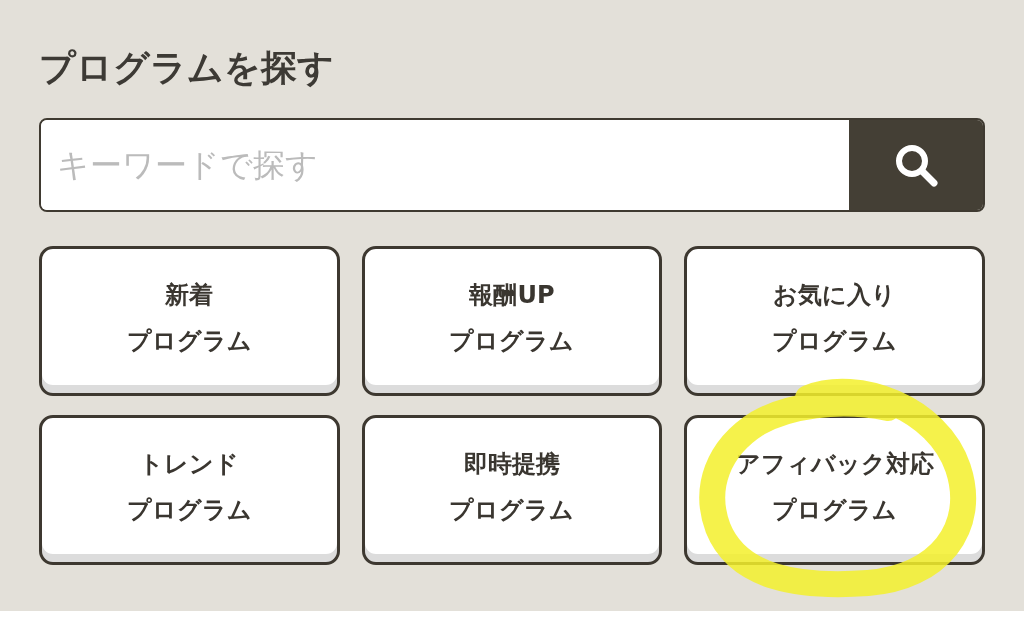 The image size is (1024, 619). What do you see at coordinates (512, 321) in the screenshot?
I see `category-button: 報酬UP プログラム` at bounding box center [512, 321].